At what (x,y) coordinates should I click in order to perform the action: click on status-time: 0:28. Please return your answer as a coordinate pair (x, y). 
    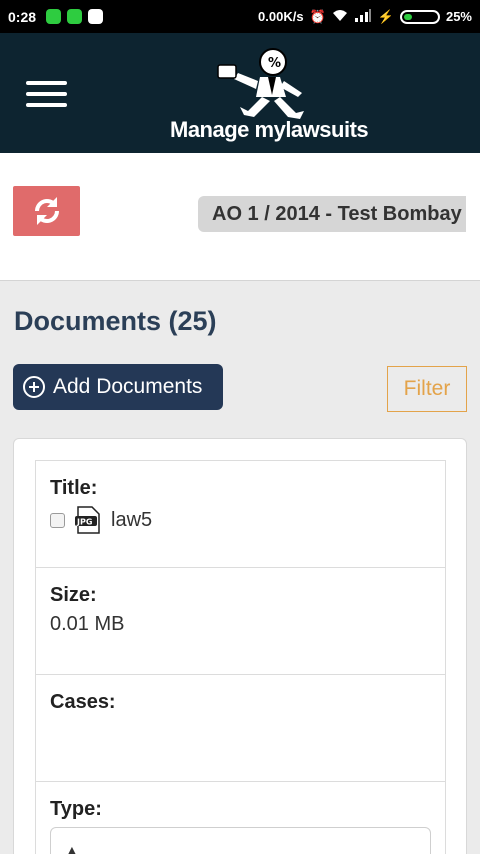
    Looking at the image, I should click on (22, 16).